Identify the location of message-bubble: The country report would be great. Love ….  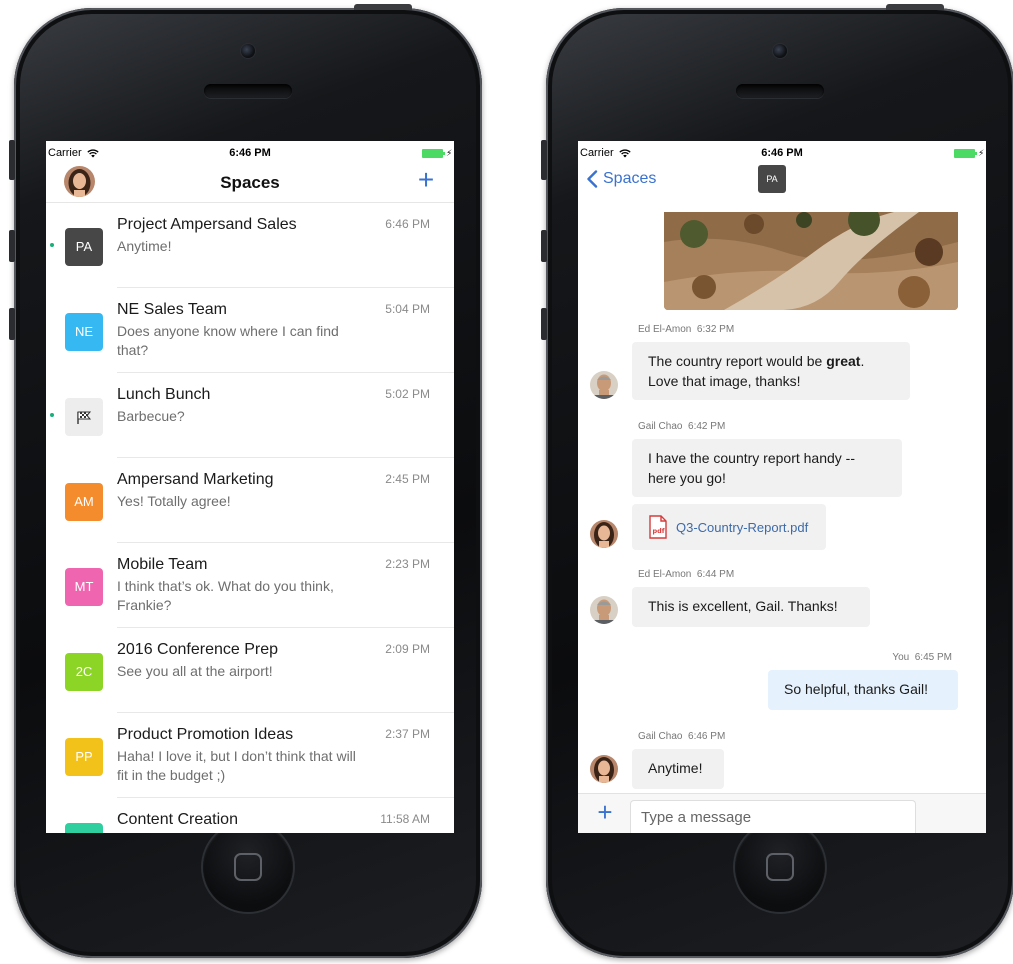
(771, 371).